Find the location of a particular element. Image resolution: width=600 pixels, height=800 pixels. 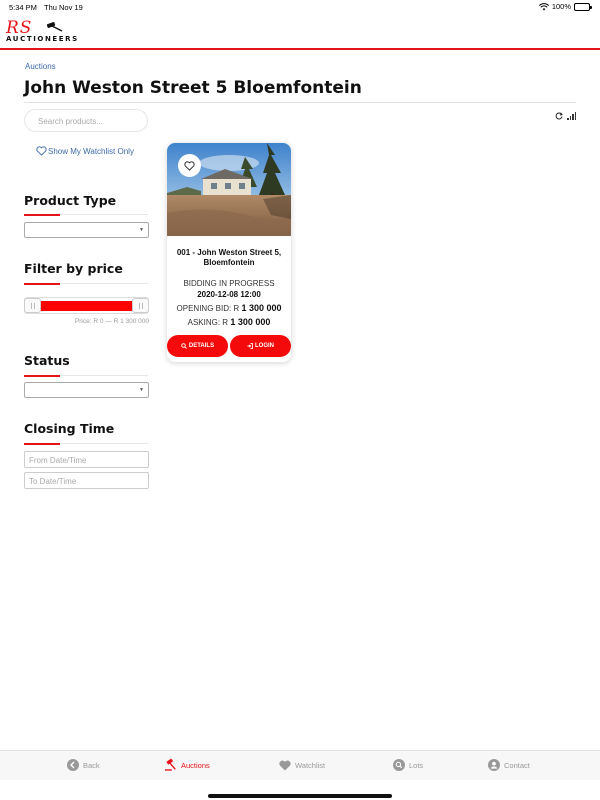

logo-word: AUCTIONEERS is located at coordinates (42, 39).